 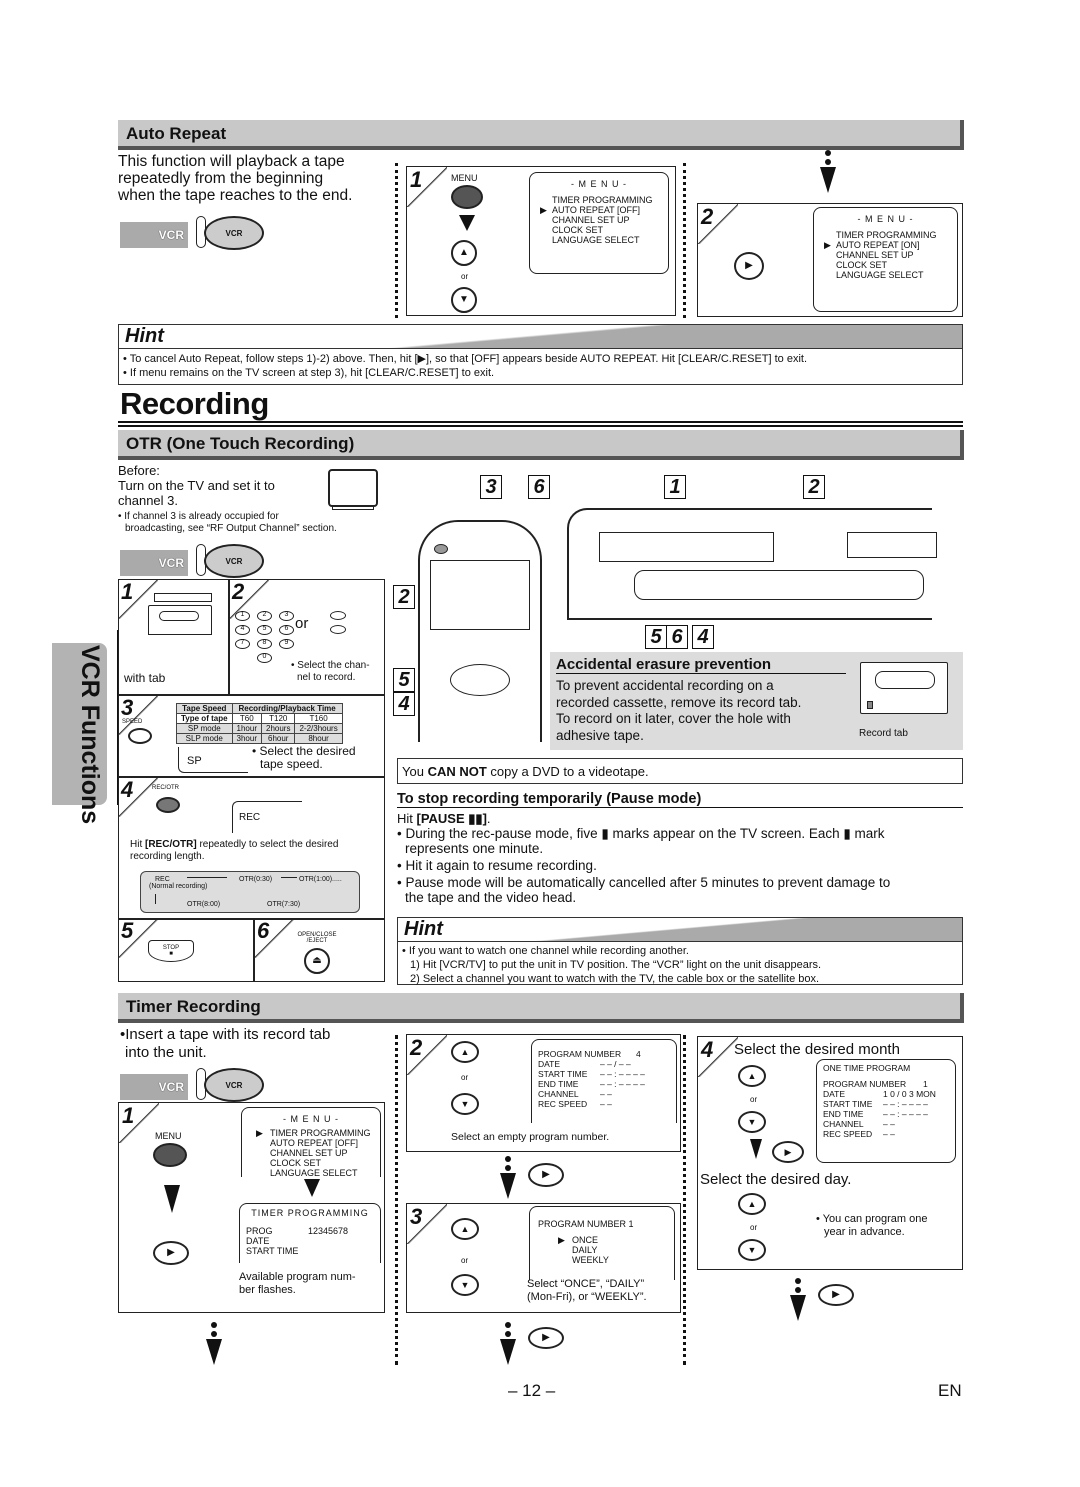 I want to click on otr-step-5: 5 STOP ■, so click(x=185, y=950).